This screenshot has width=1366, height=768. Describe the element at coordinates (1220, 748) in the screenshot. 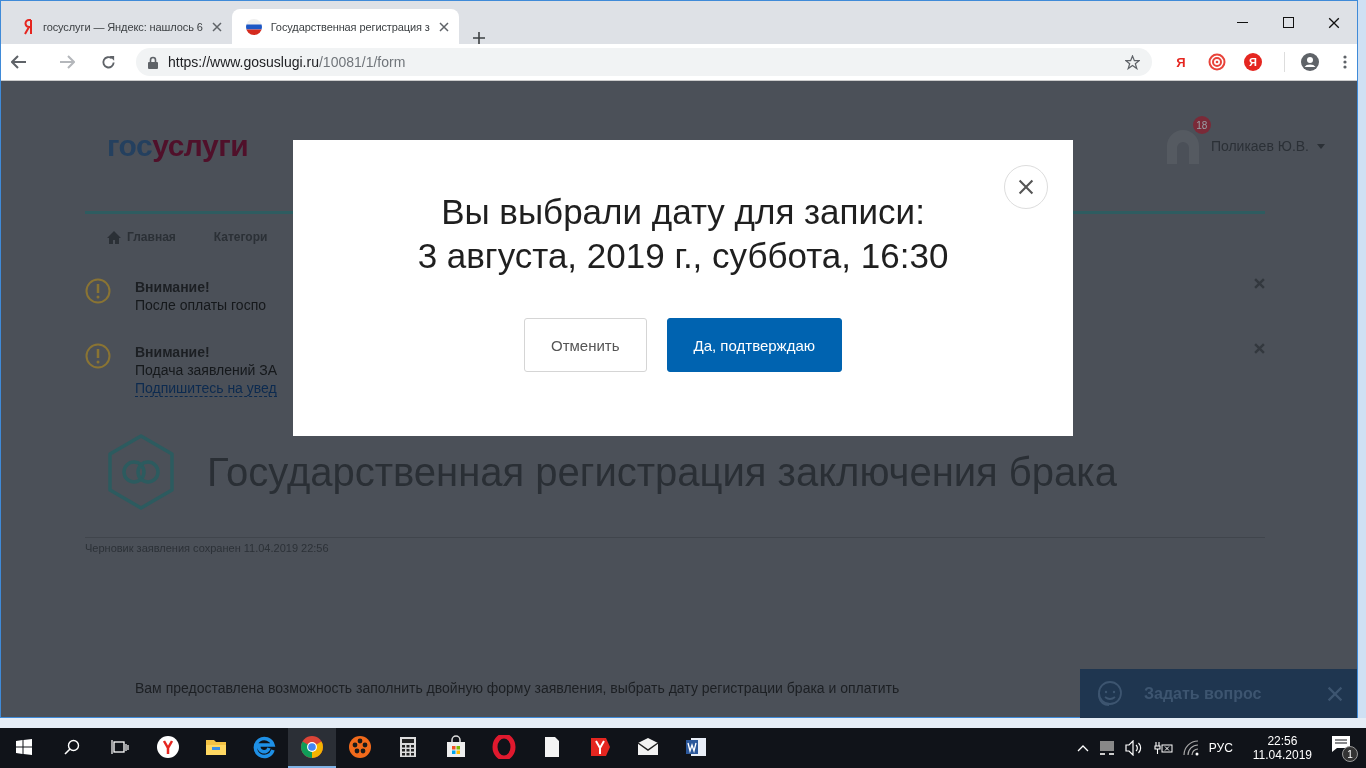

I see `language-indicator: РУС` at that location.